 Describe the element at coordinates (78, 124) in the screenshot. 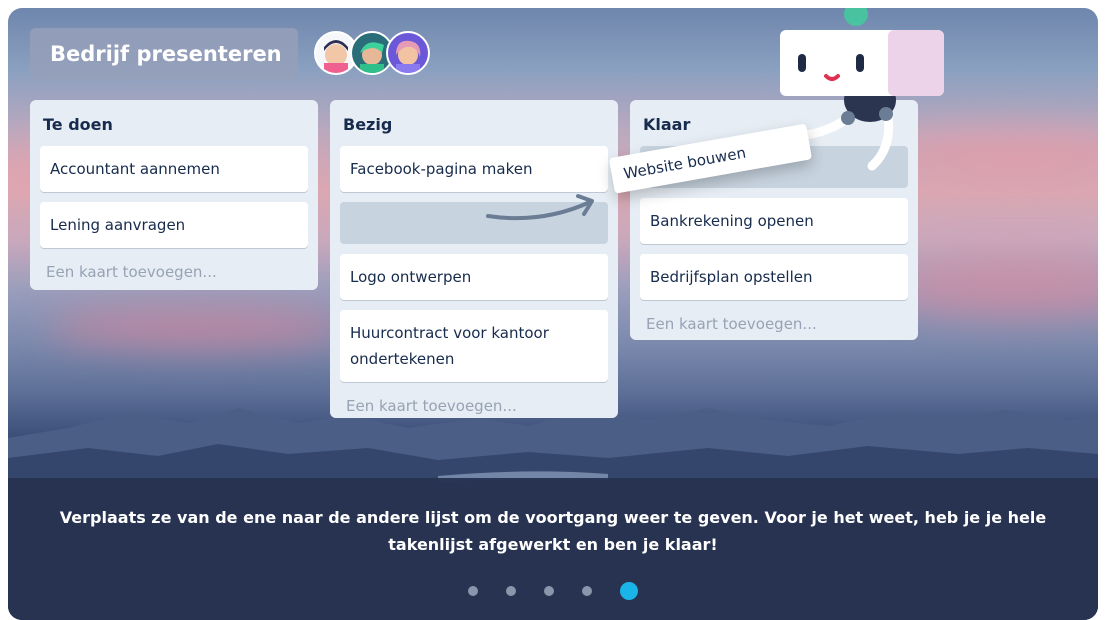

I see `list-title: Te doen` at that location.